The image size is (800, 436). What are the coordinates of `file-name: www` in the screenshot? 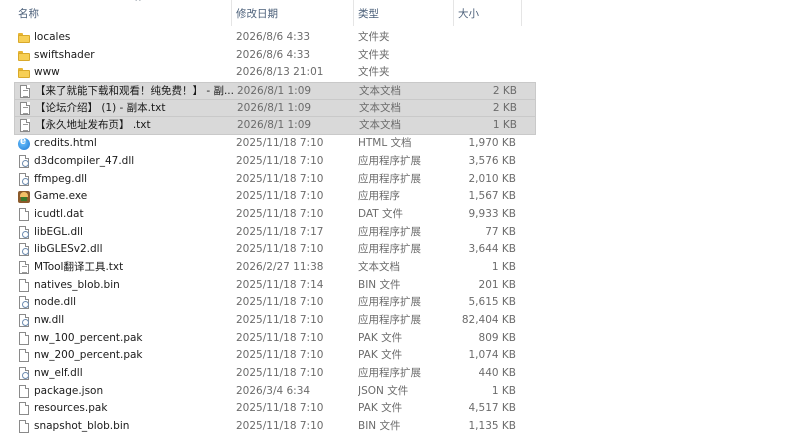 It's located at (47, 72).